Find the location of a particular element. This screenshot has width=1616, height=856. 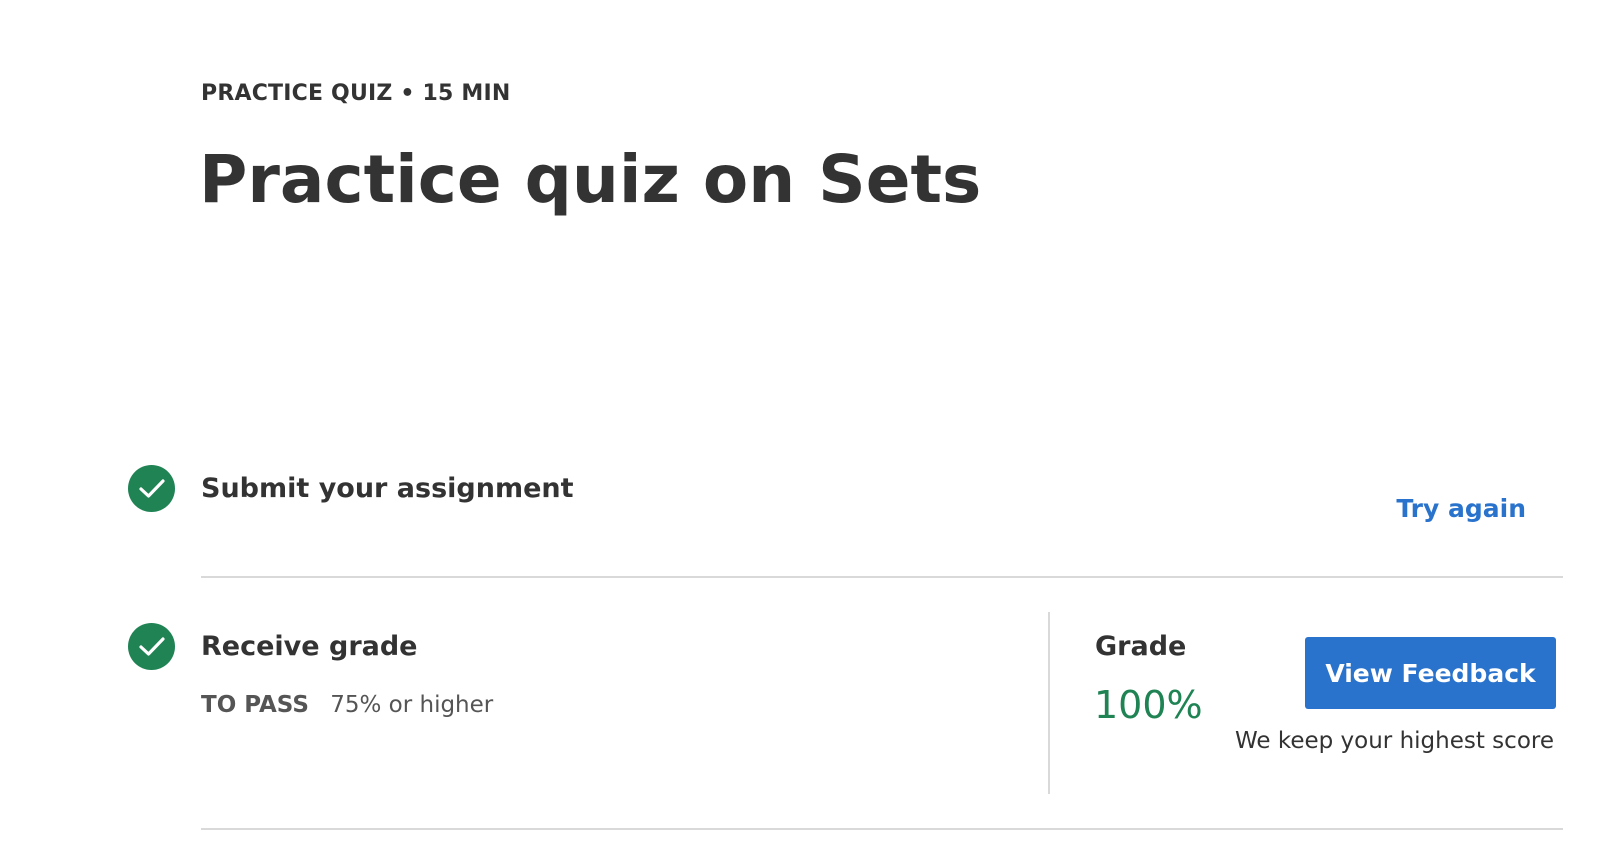

receive-grade-title: Receive grade is located at coordinates (309, 646).